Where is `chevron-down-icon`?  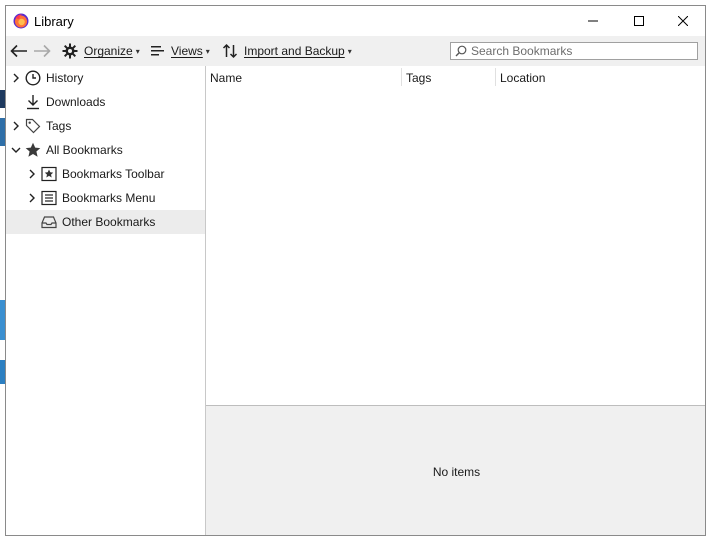
chevron-down-icon is located at coordinates (16, 150).